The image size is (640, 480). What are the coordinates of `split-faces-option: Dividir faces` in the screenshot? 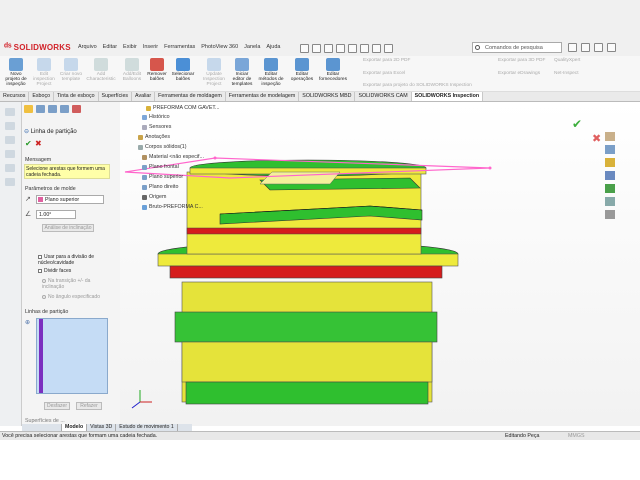 It's located at (54, 271).